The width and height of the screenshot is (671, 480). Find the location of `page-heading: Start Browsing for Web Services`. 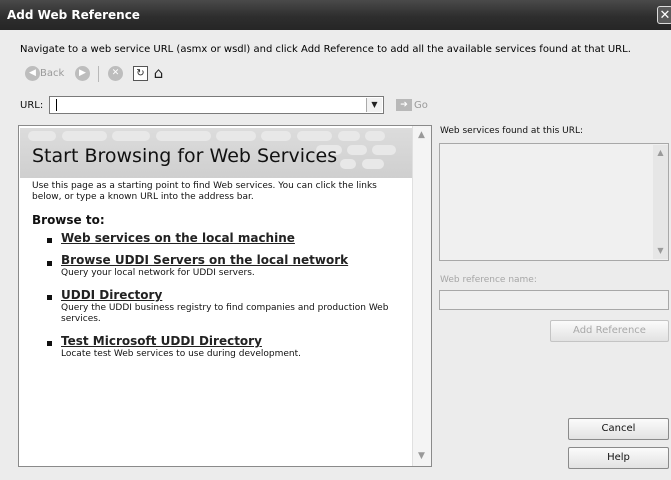

page-heading: Start Browsing for Web Services is located at coordinates (185, 156).